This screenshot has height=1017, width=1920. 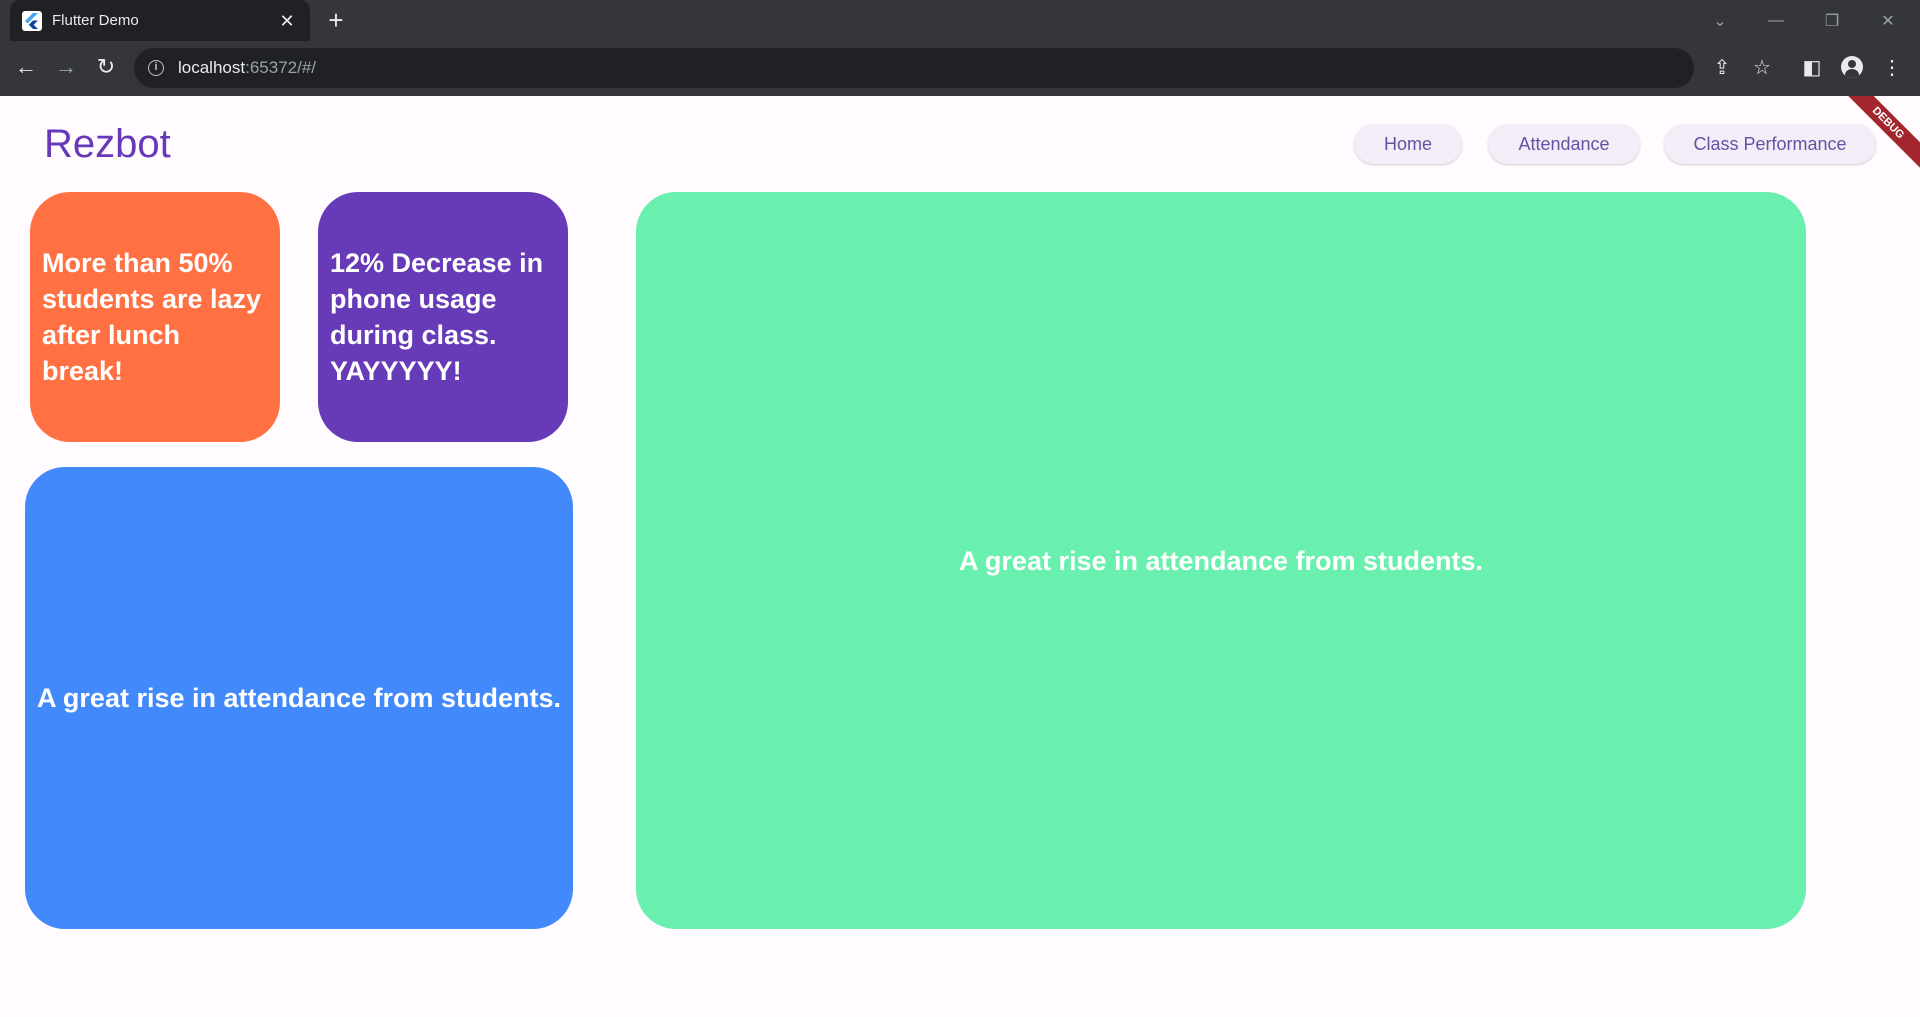 I want to click on menu-kebab-icon: ⋮, so click(x=1892, y=67).